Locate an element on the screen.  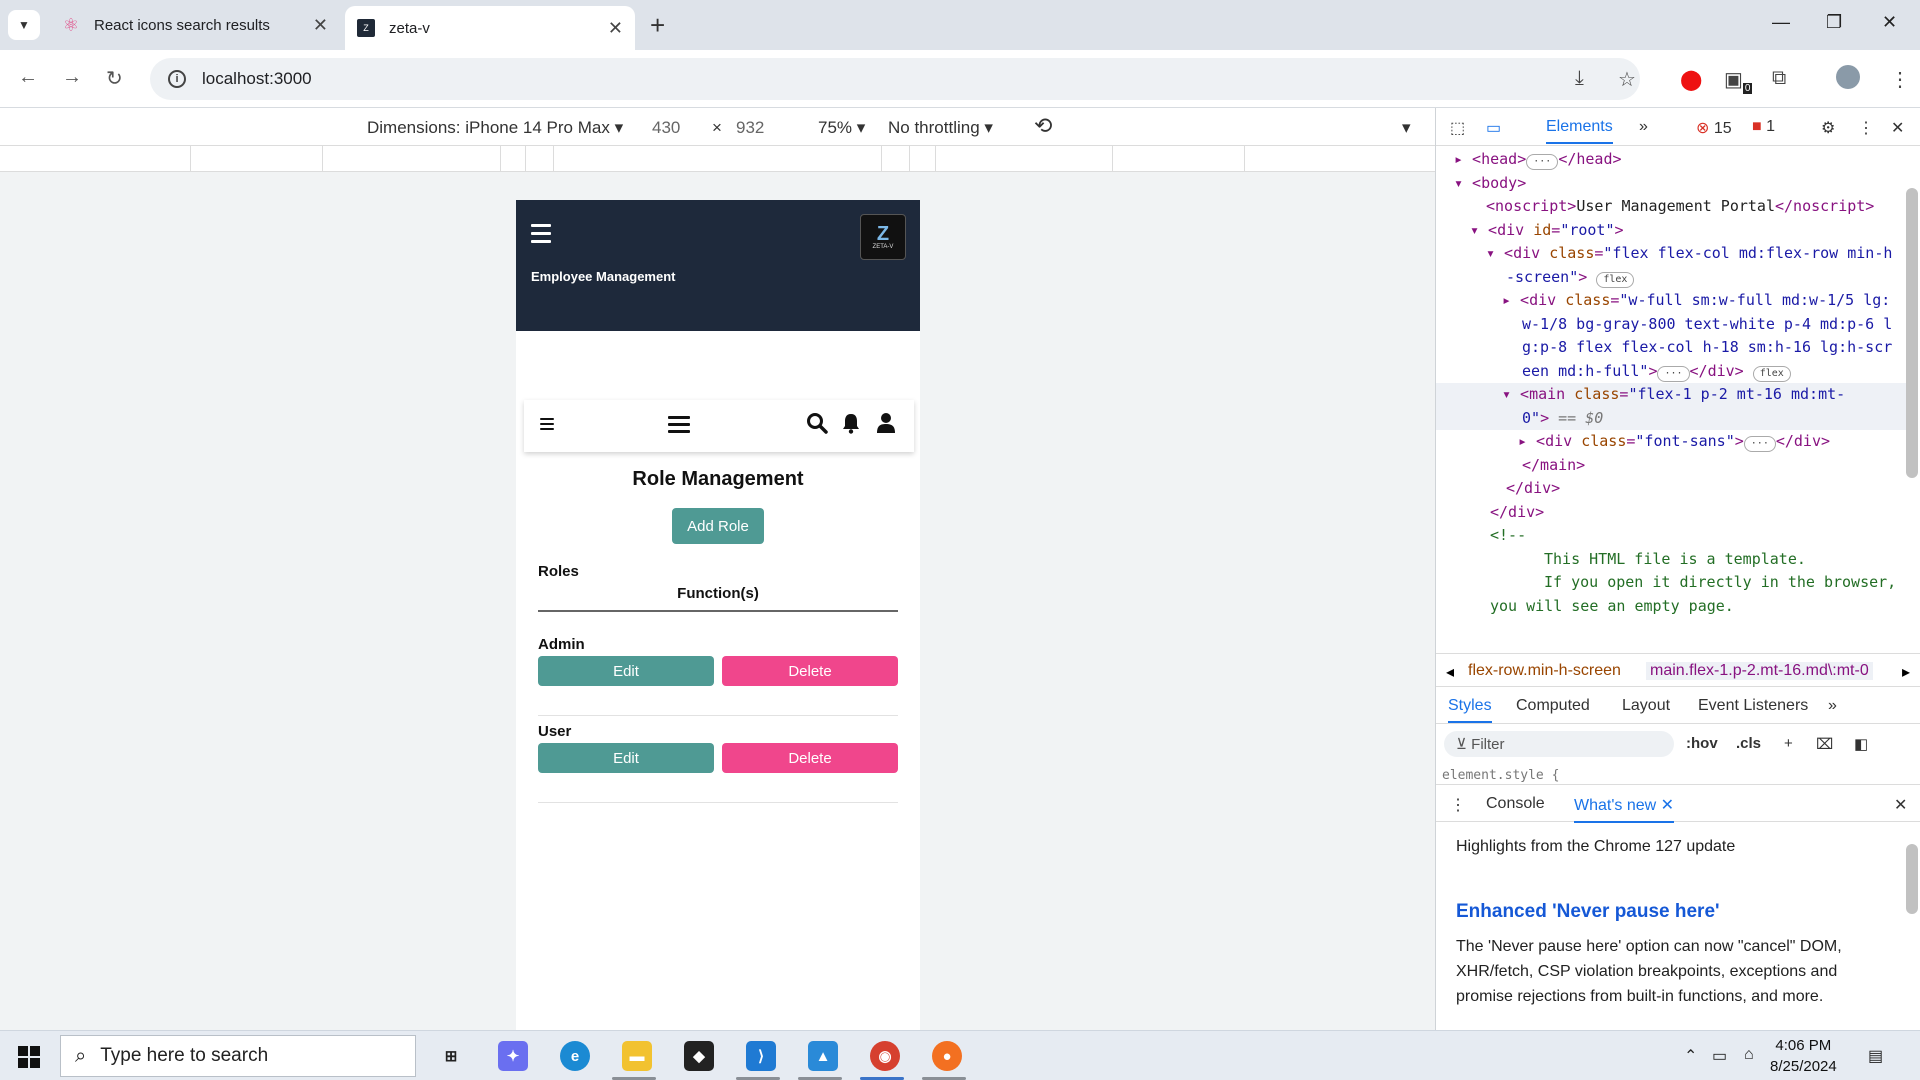
close-window-icon: ✕ is located at coordinates (1889, 22).